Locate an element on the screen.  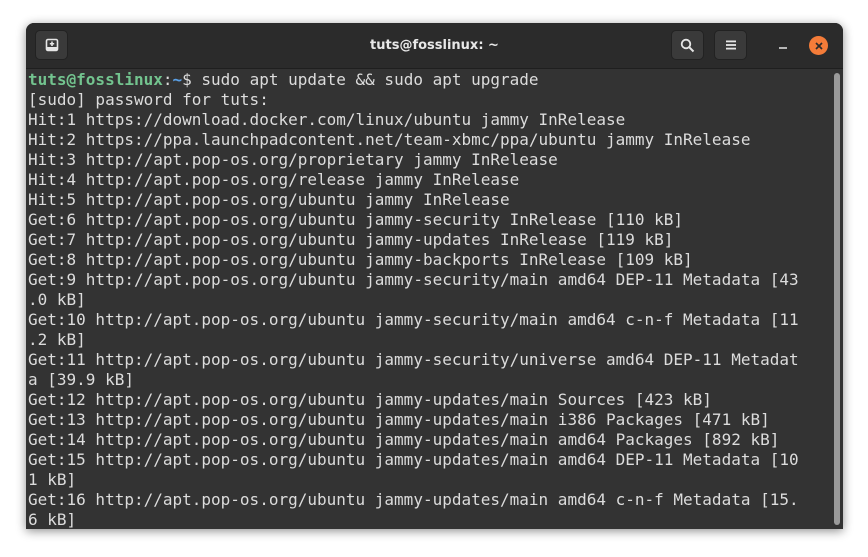
prompt-user: tuts@fosslinux is located at coordinates (95, 79).